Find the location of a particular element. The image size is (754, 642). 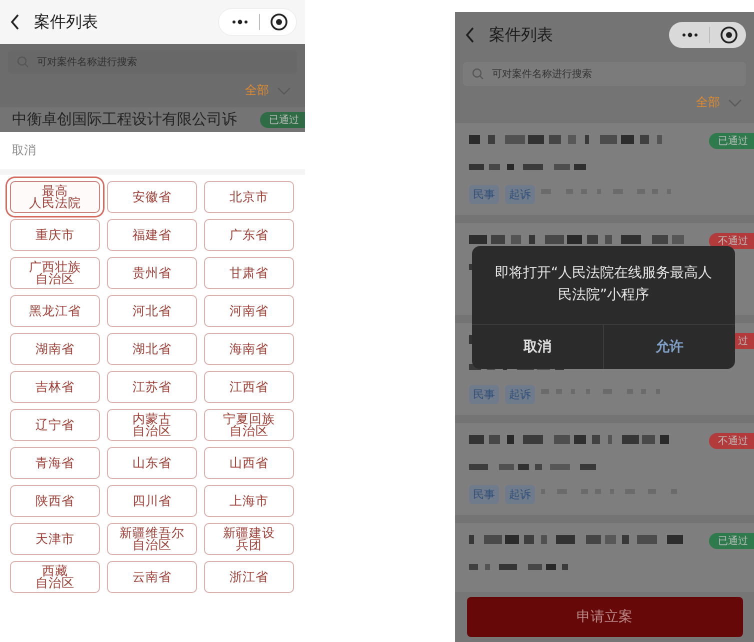

region-button: 内蒙古 自治区 is located at coordinates (152, 425).